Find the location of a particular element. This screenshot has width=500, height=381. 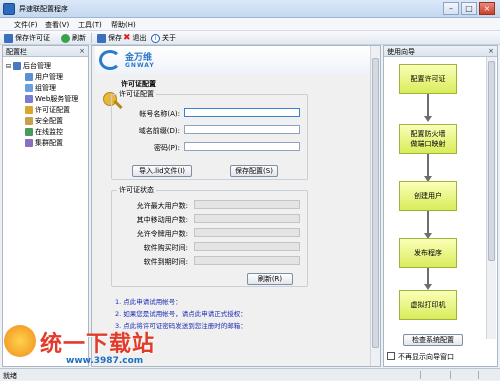

save-config-button: 保存配置(S) is located at coordinates (254, 171).